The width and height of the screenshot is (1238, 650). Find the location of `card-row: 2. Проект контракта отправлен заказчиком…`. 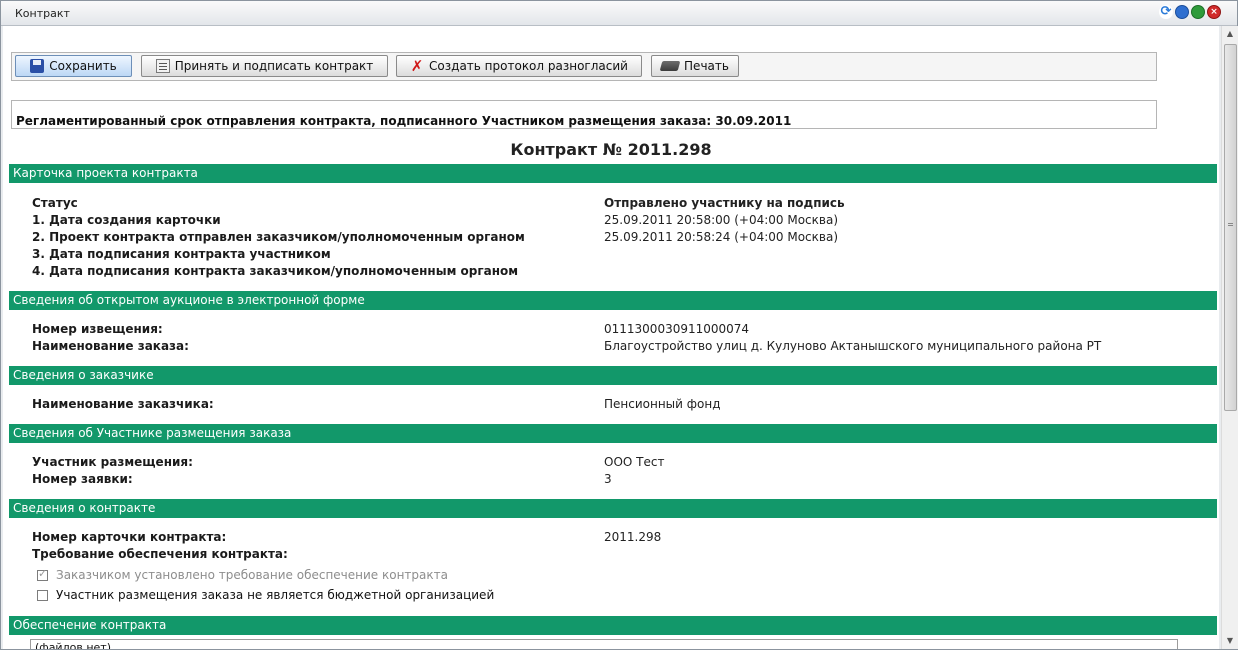

card-row: 2. Проект контракта отправлен заказчиком… is located at coordinates (622, 238).